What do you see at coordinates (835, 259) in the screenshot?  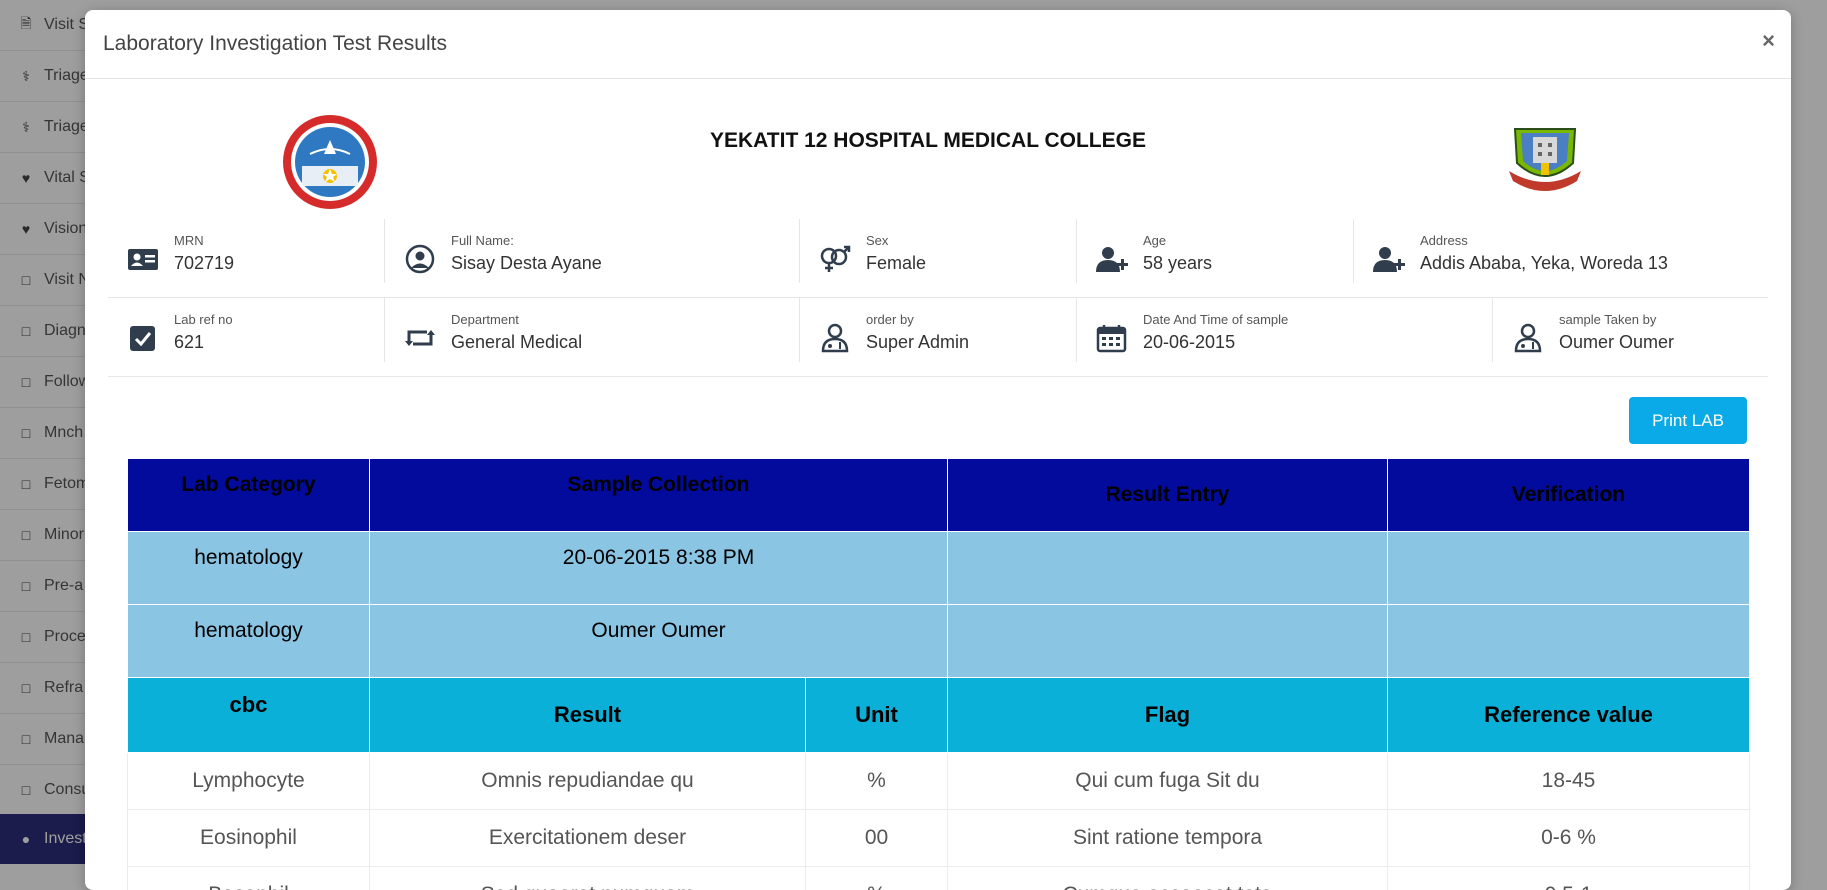 I see `venus-mars-icon` at bounding box center [835, 259].